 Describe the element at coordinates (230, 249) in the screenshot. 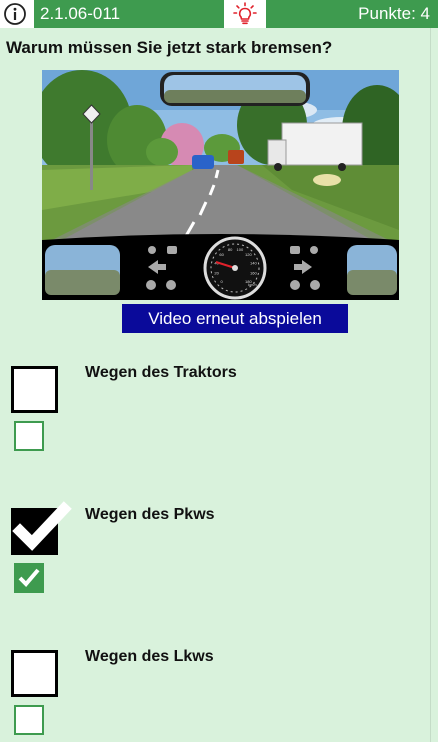

I see `speedometer-tick-label: 80` at that location.